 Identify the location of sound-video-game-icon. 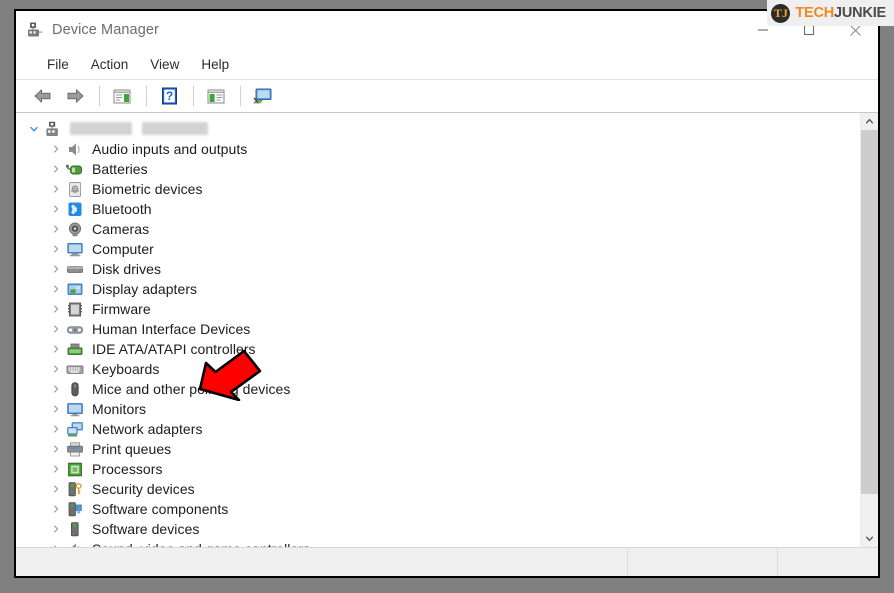
(75, 544).